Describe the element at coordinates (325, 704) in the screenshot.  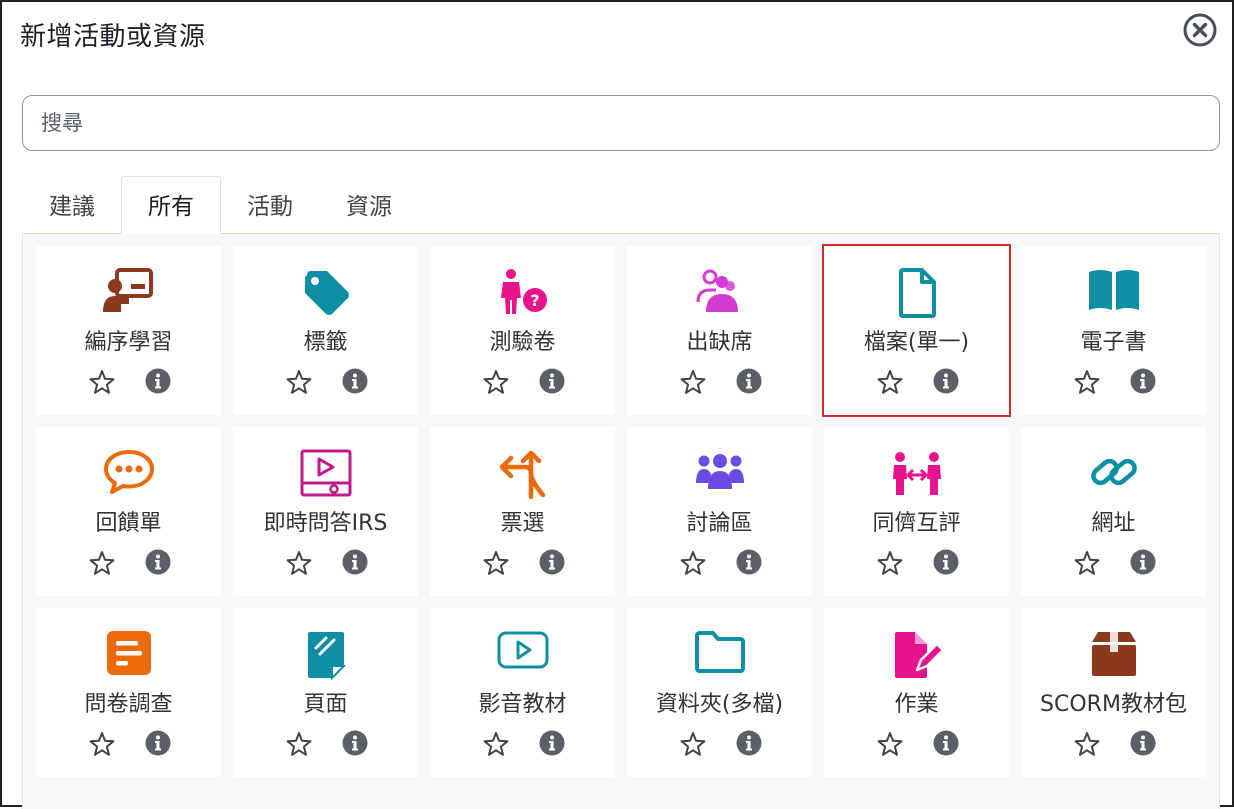
I see `module-label: 頁面` at that location.